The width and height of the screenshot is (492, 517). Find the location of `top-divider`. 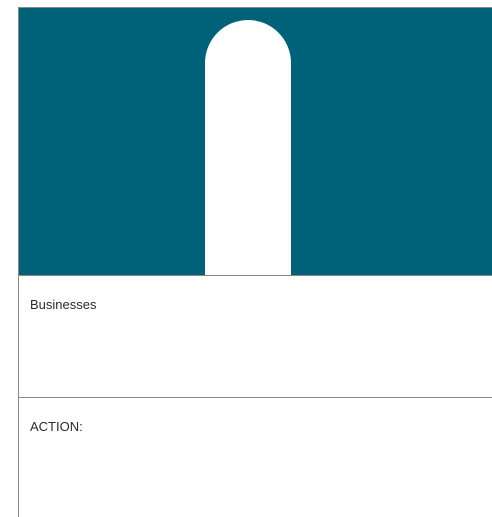

top-divider is located at coordinates (255, 7).